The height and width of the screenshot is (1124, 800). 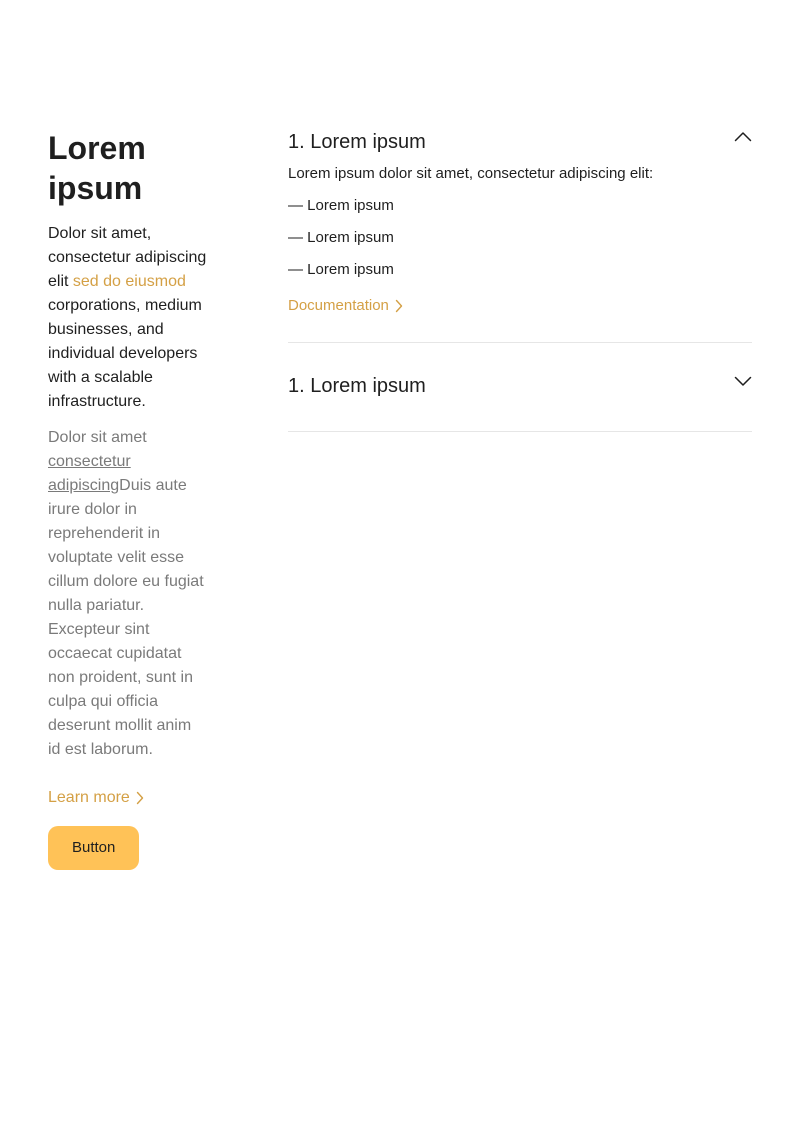 What do you see at coordinates (97, 437) in the screenshot?
I see `body-text-1: Dolor sit amet` at bounding box center [97, 437].